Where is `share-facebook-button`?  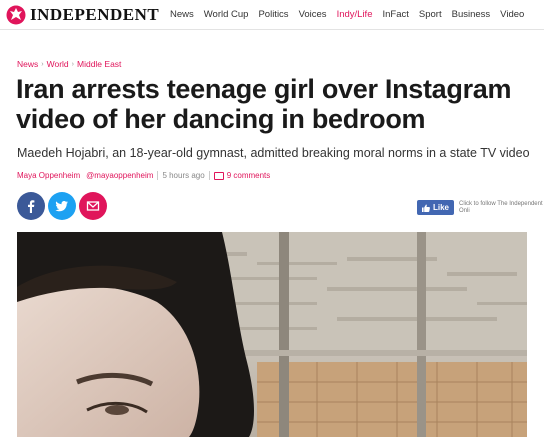
share-facebook-button is located at coordinates (31, 206).